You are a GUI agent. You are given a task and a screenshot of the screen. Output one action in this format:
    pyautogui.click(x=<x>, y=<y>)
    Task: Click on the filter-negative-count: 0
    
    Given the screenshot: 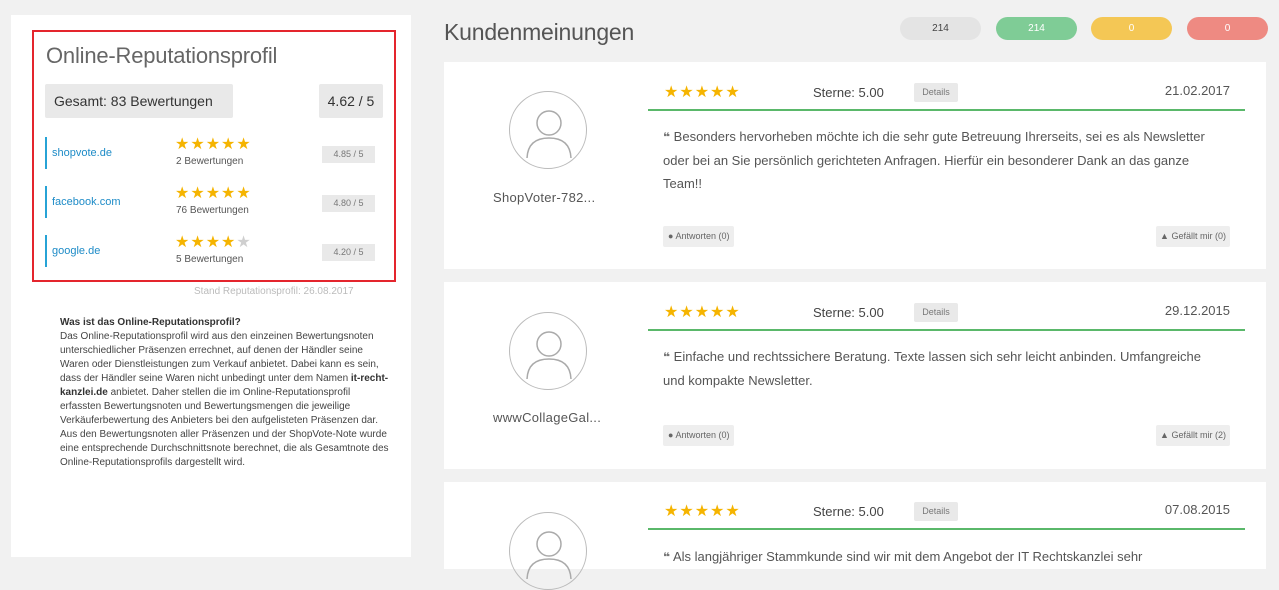 What is the action you would take?
    pyautogui.click(x=1227, y=28)
    